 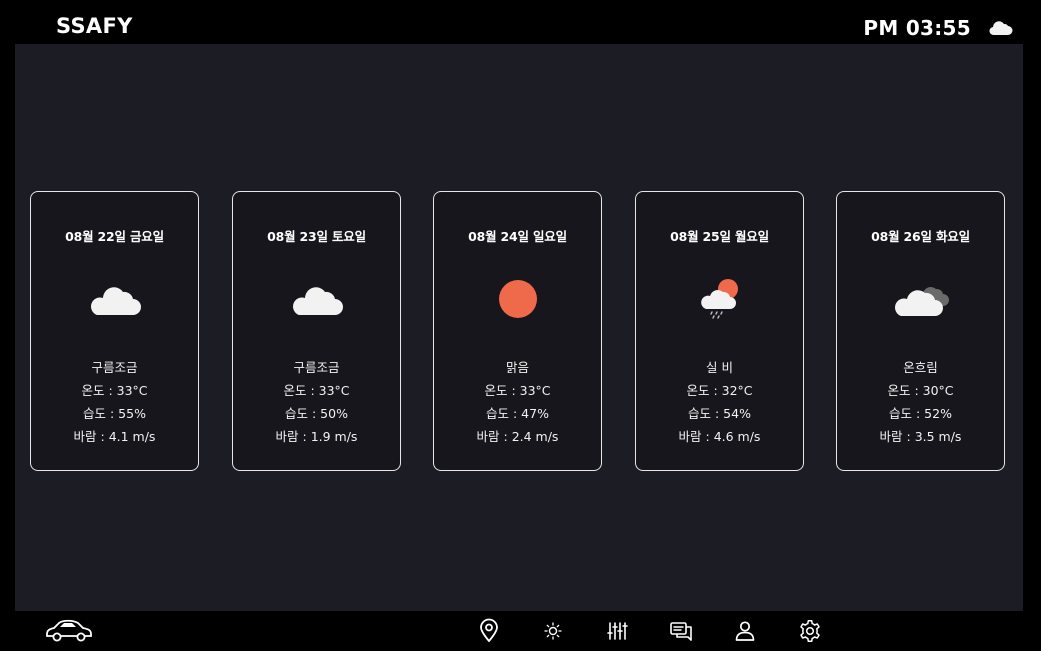 What do you see at coordinates (114, 436) in the screenshot?
I see `wind-label: 바람 : 4.1 m/s` at bounding box center [114, 436].